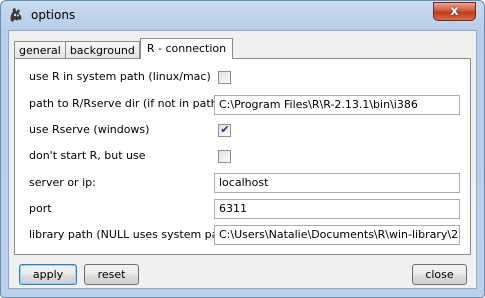 The width and height of the screenshot is (485, 298). I want to click on window-title: options, so click(53, 15).